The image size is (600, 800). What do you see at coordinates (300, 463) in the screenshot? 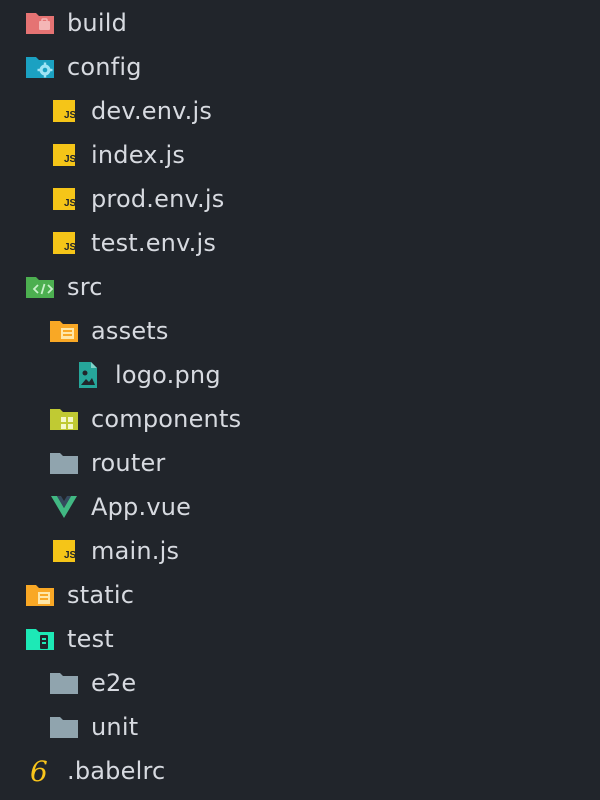
I see `tree-item-router: router` at bounding box center [300, 463].